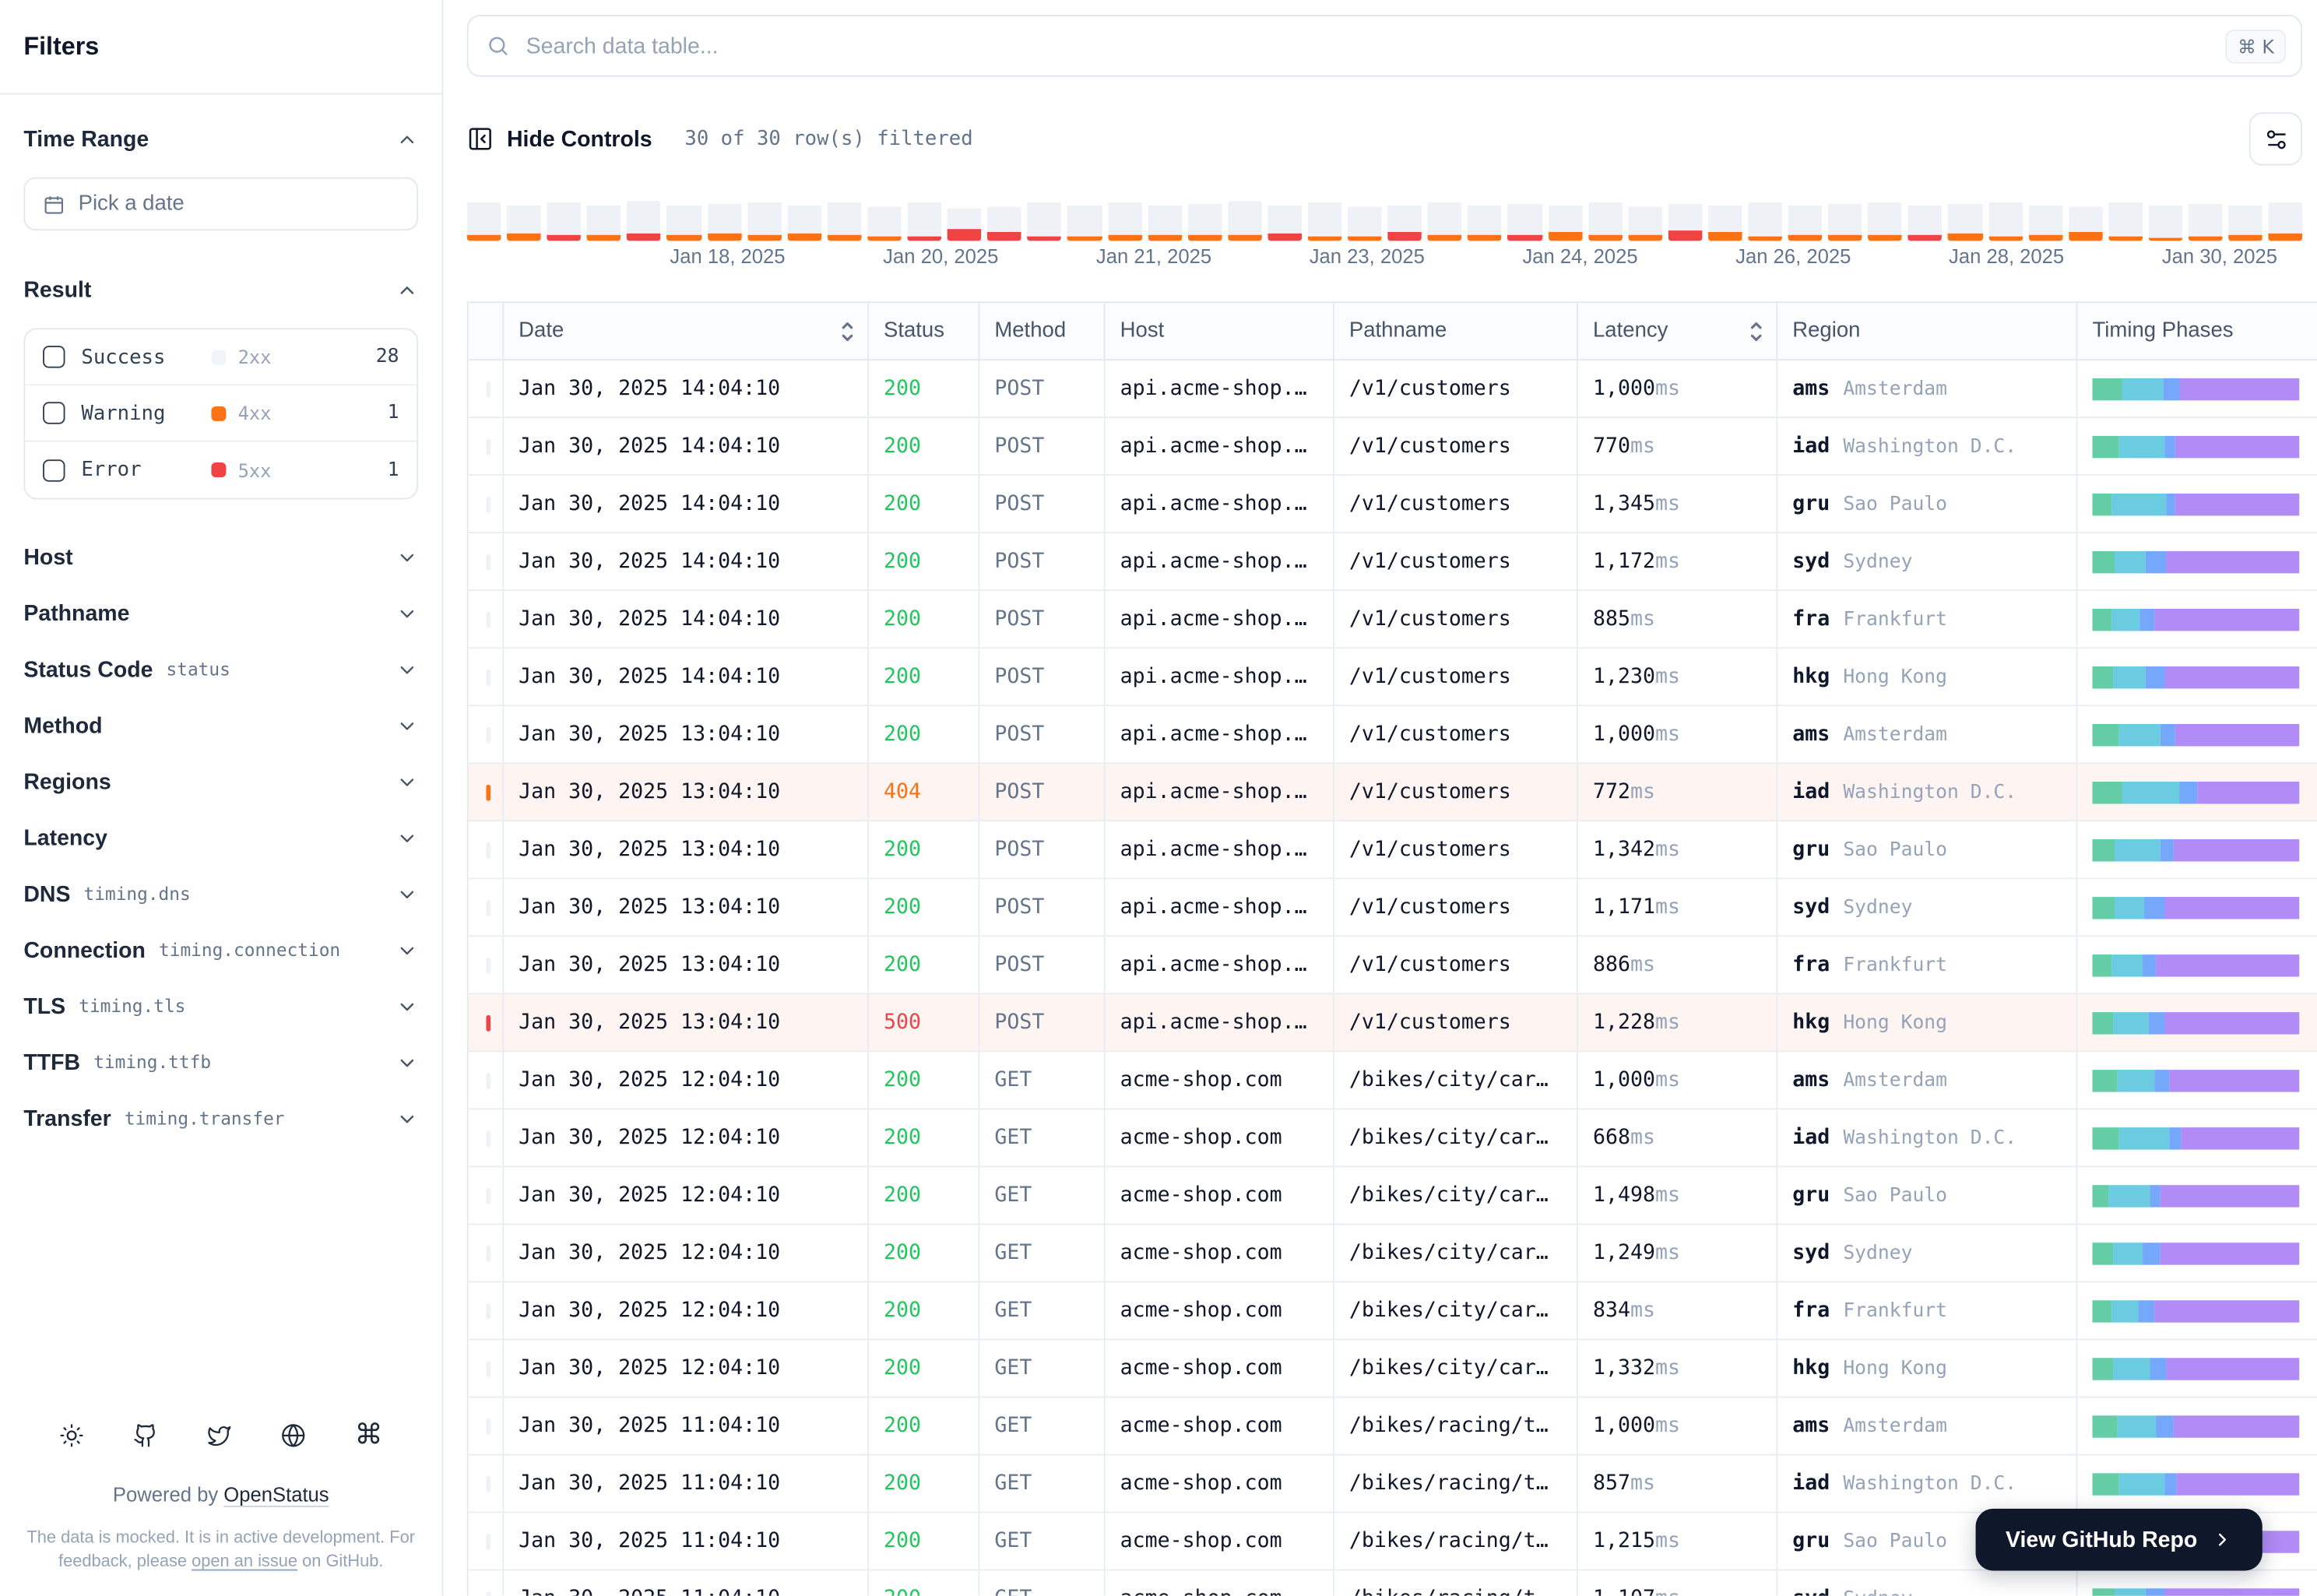 The image size is (2317, 1596). What do you see at coordinates (221, 413) in the screenshot?
I see `result-item-warning: Warning 4xx 1` at bounding box center [221, 413].